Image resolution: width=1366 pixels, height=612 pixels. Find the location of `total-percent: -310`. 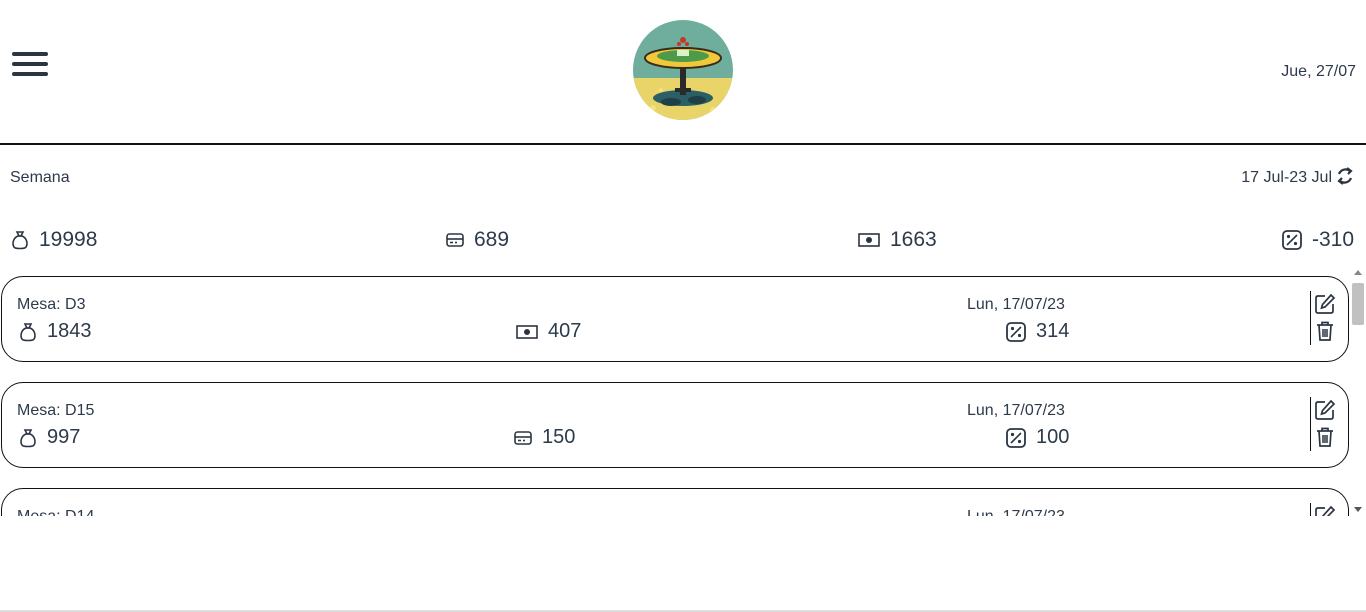

total-percent: -310 is located at coordinates (1318, 240).